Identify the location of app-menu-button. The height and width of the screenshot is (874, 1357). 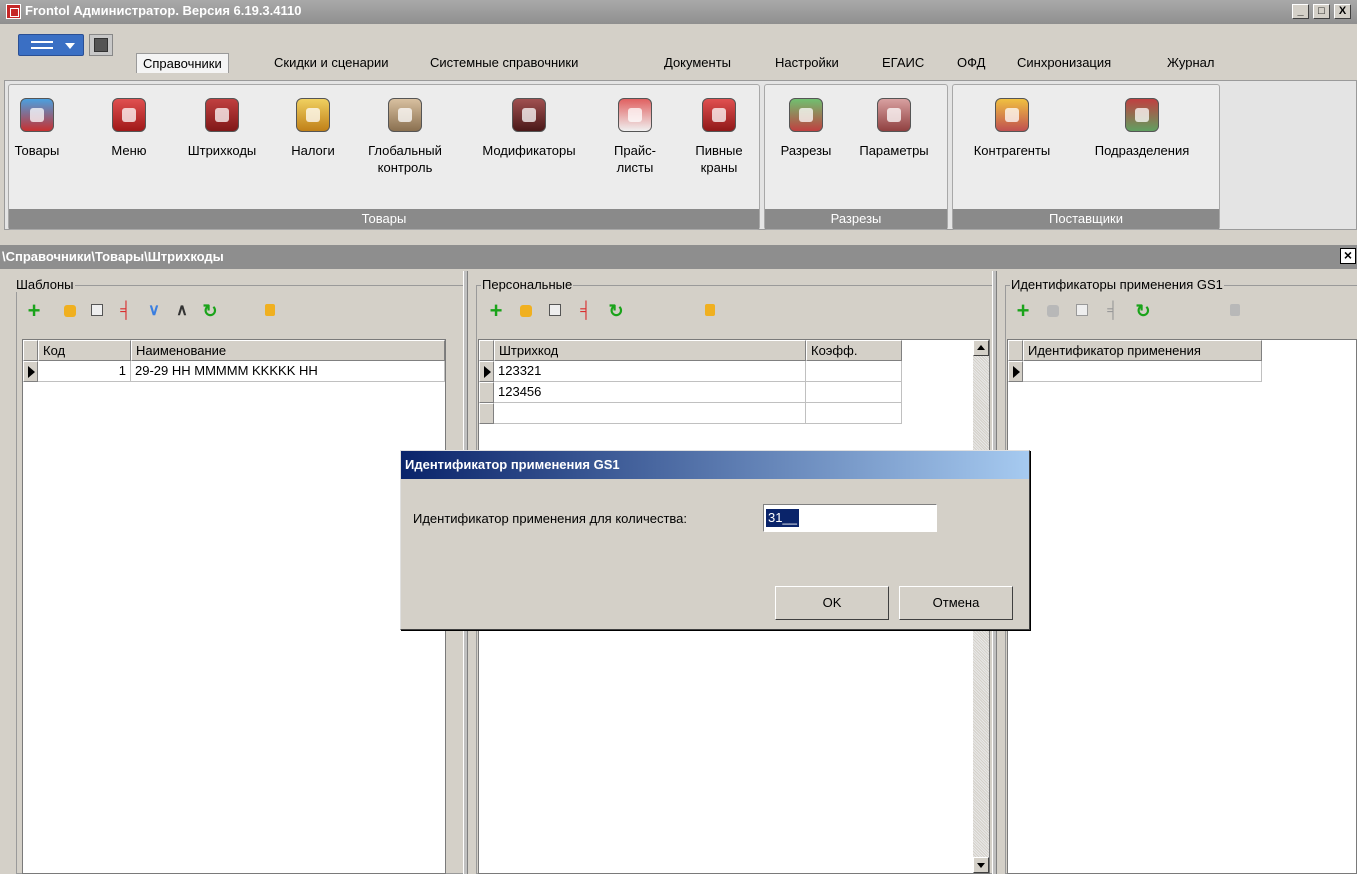
(51, 45).